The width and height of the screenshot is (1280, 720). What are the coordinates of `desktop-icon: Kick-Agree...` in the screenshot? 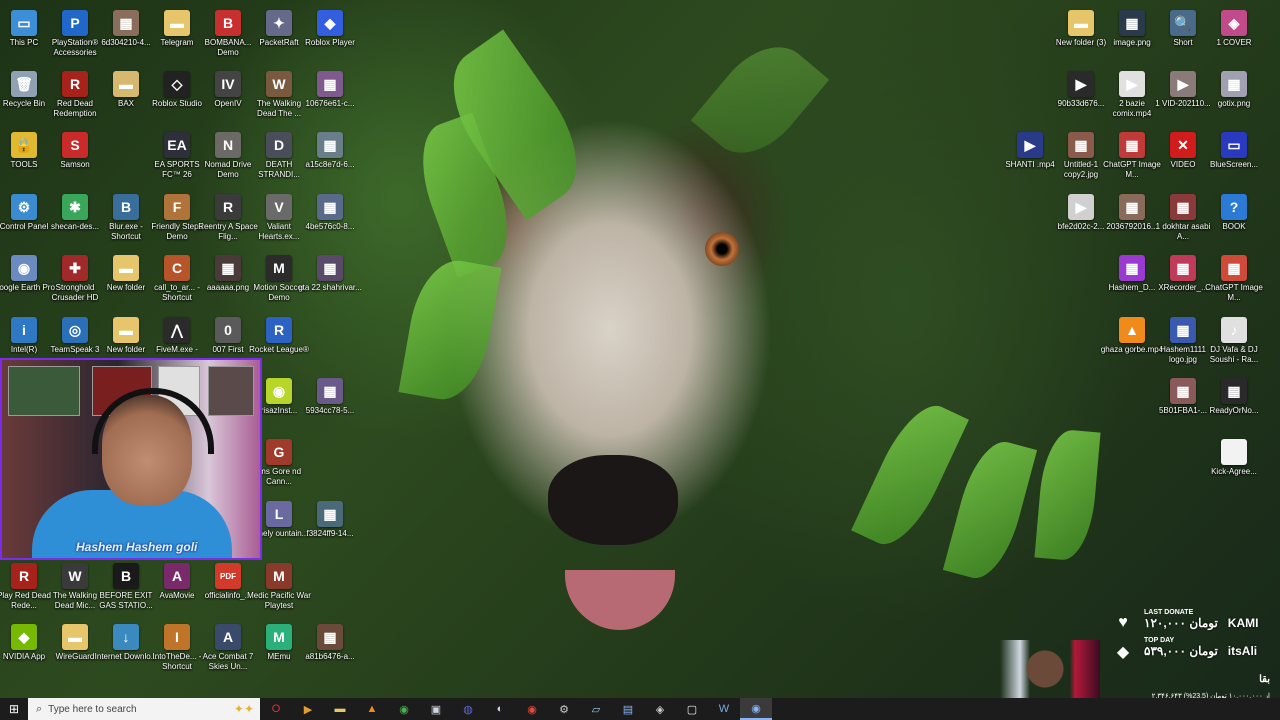 It's located at (1234, 462).